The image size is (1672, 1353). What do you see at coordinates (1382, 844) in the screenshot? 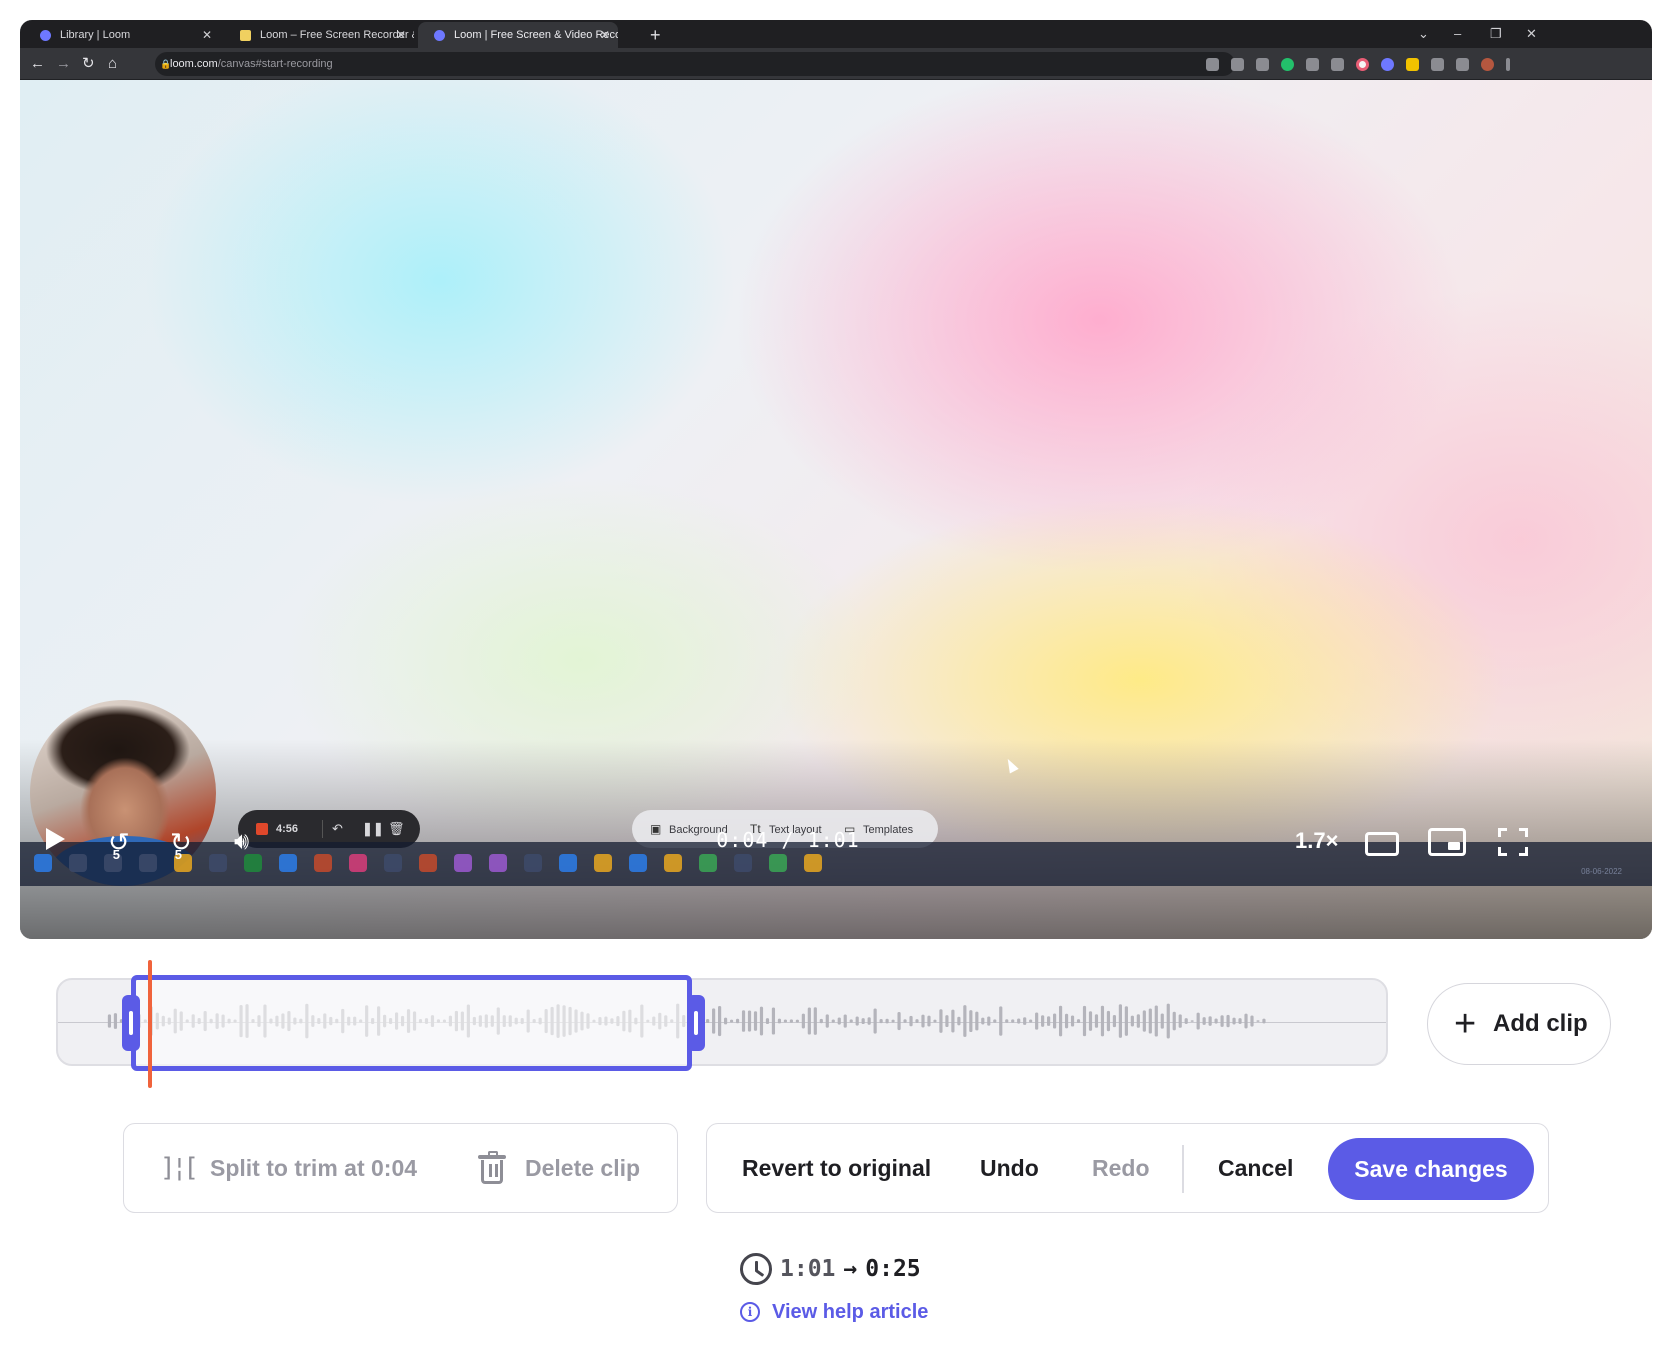
I see `theater-mode-button` at bounding box center [1382, 844].